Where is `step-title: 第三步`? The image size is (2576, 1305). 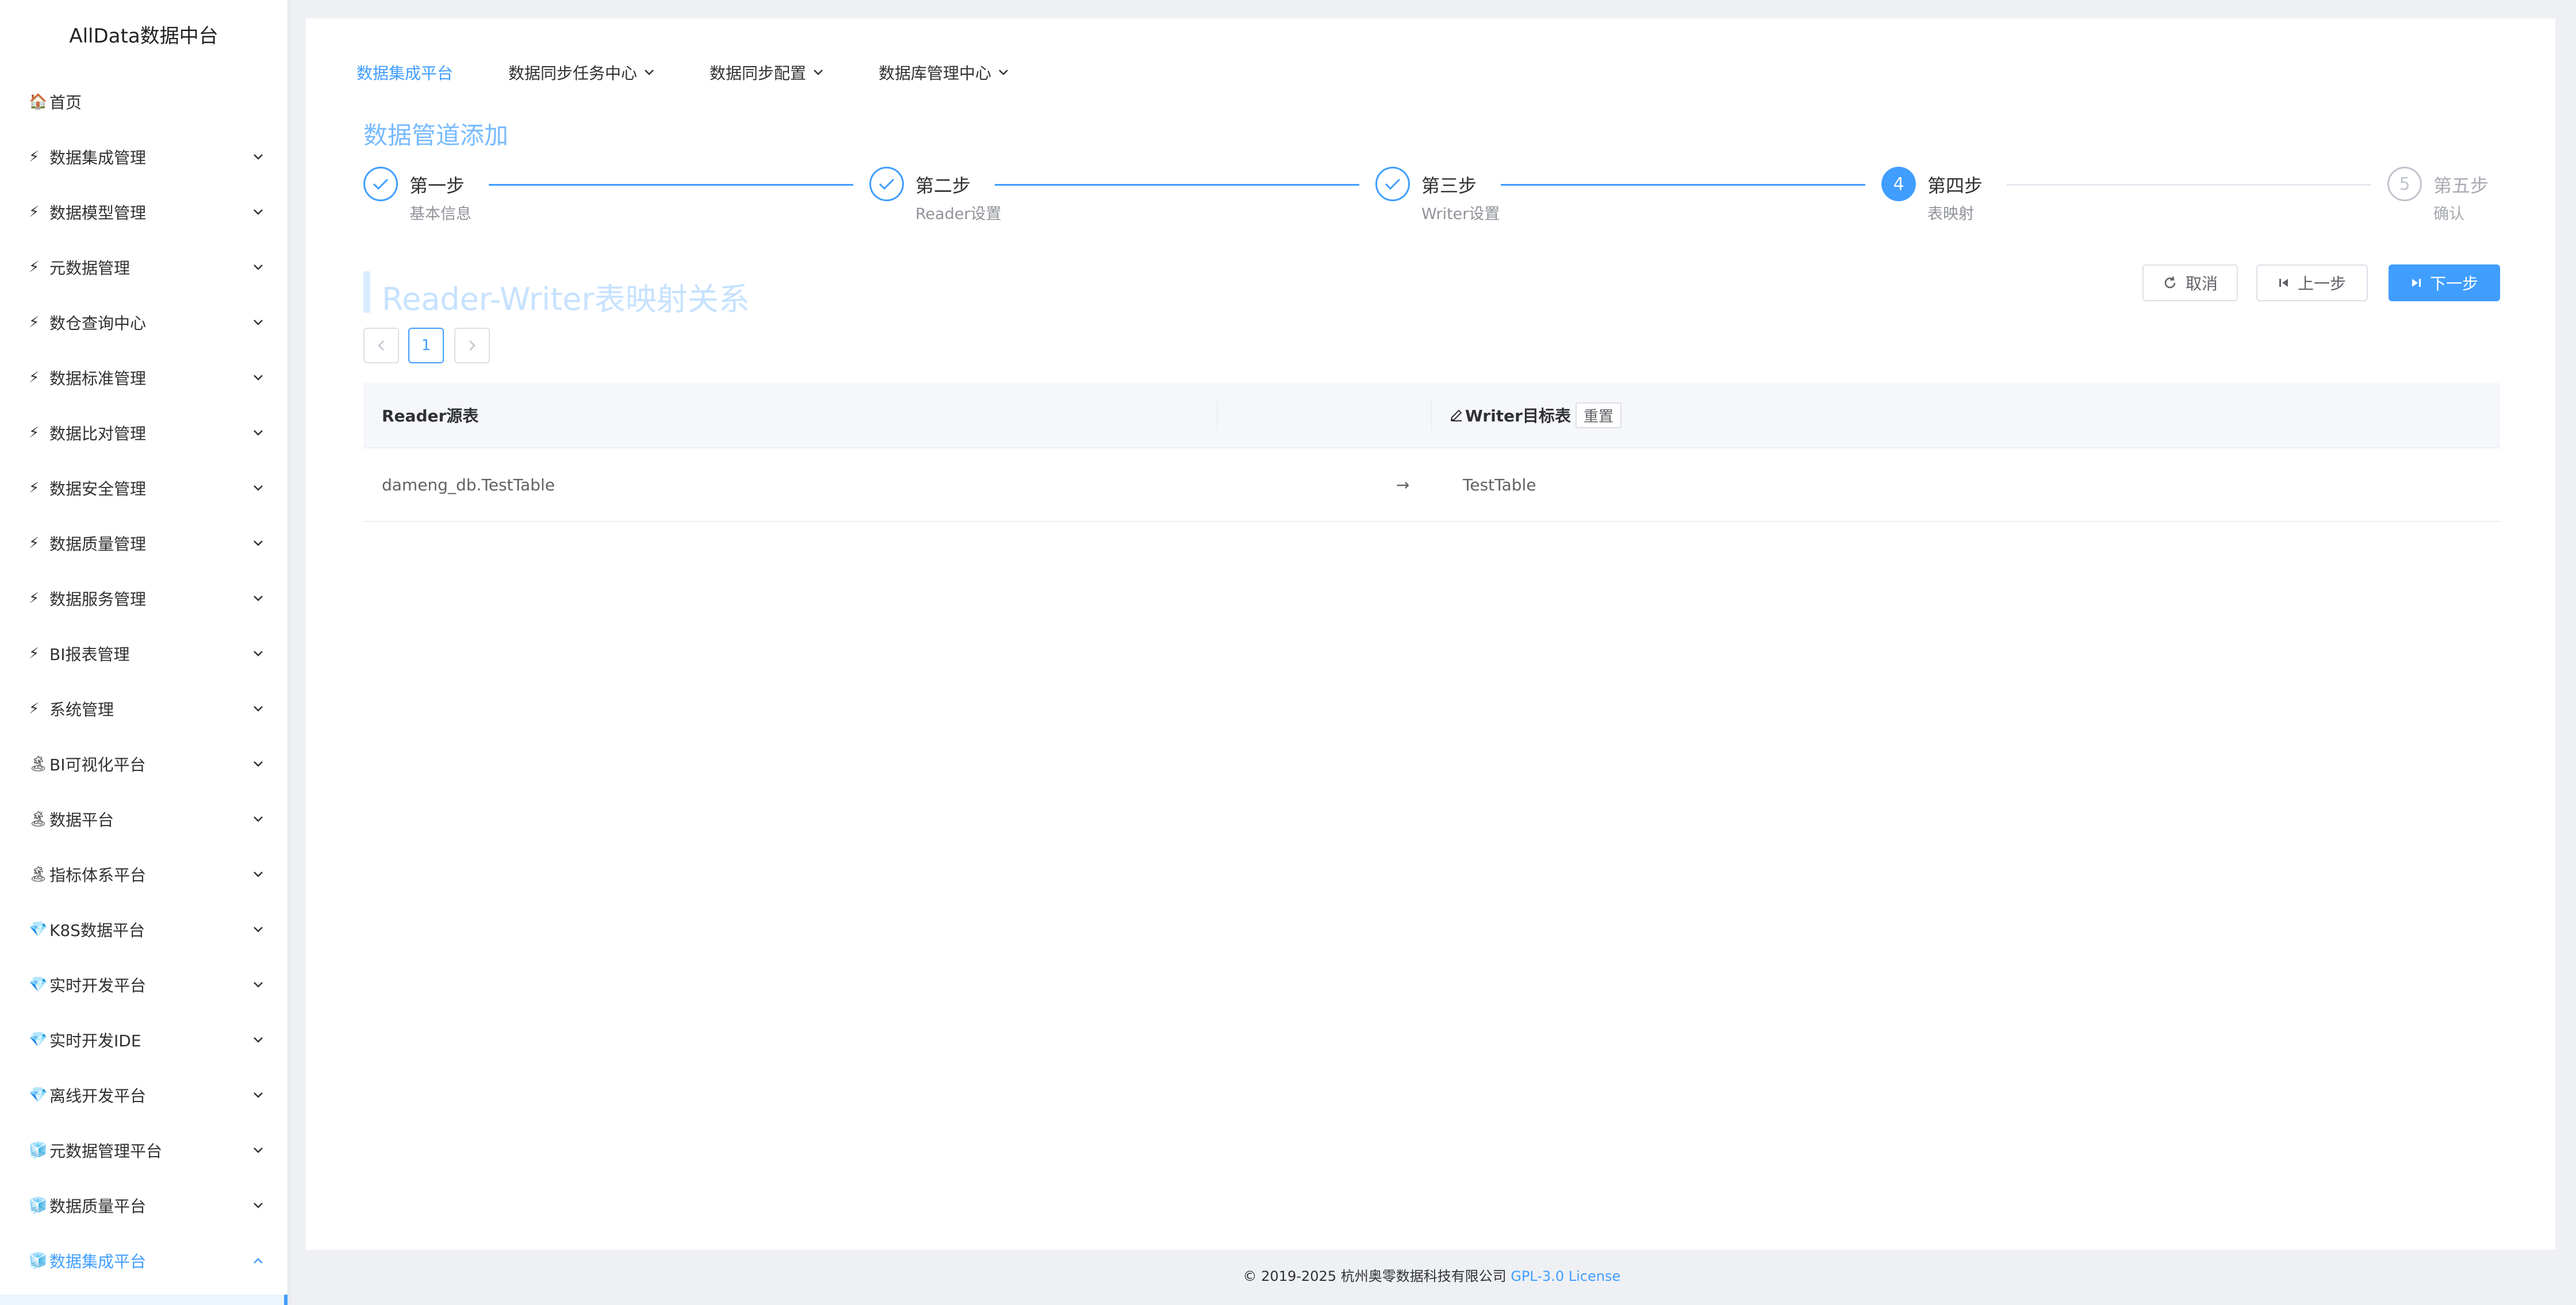
step-title: 第三步 is located at coordinates (1449, 186).